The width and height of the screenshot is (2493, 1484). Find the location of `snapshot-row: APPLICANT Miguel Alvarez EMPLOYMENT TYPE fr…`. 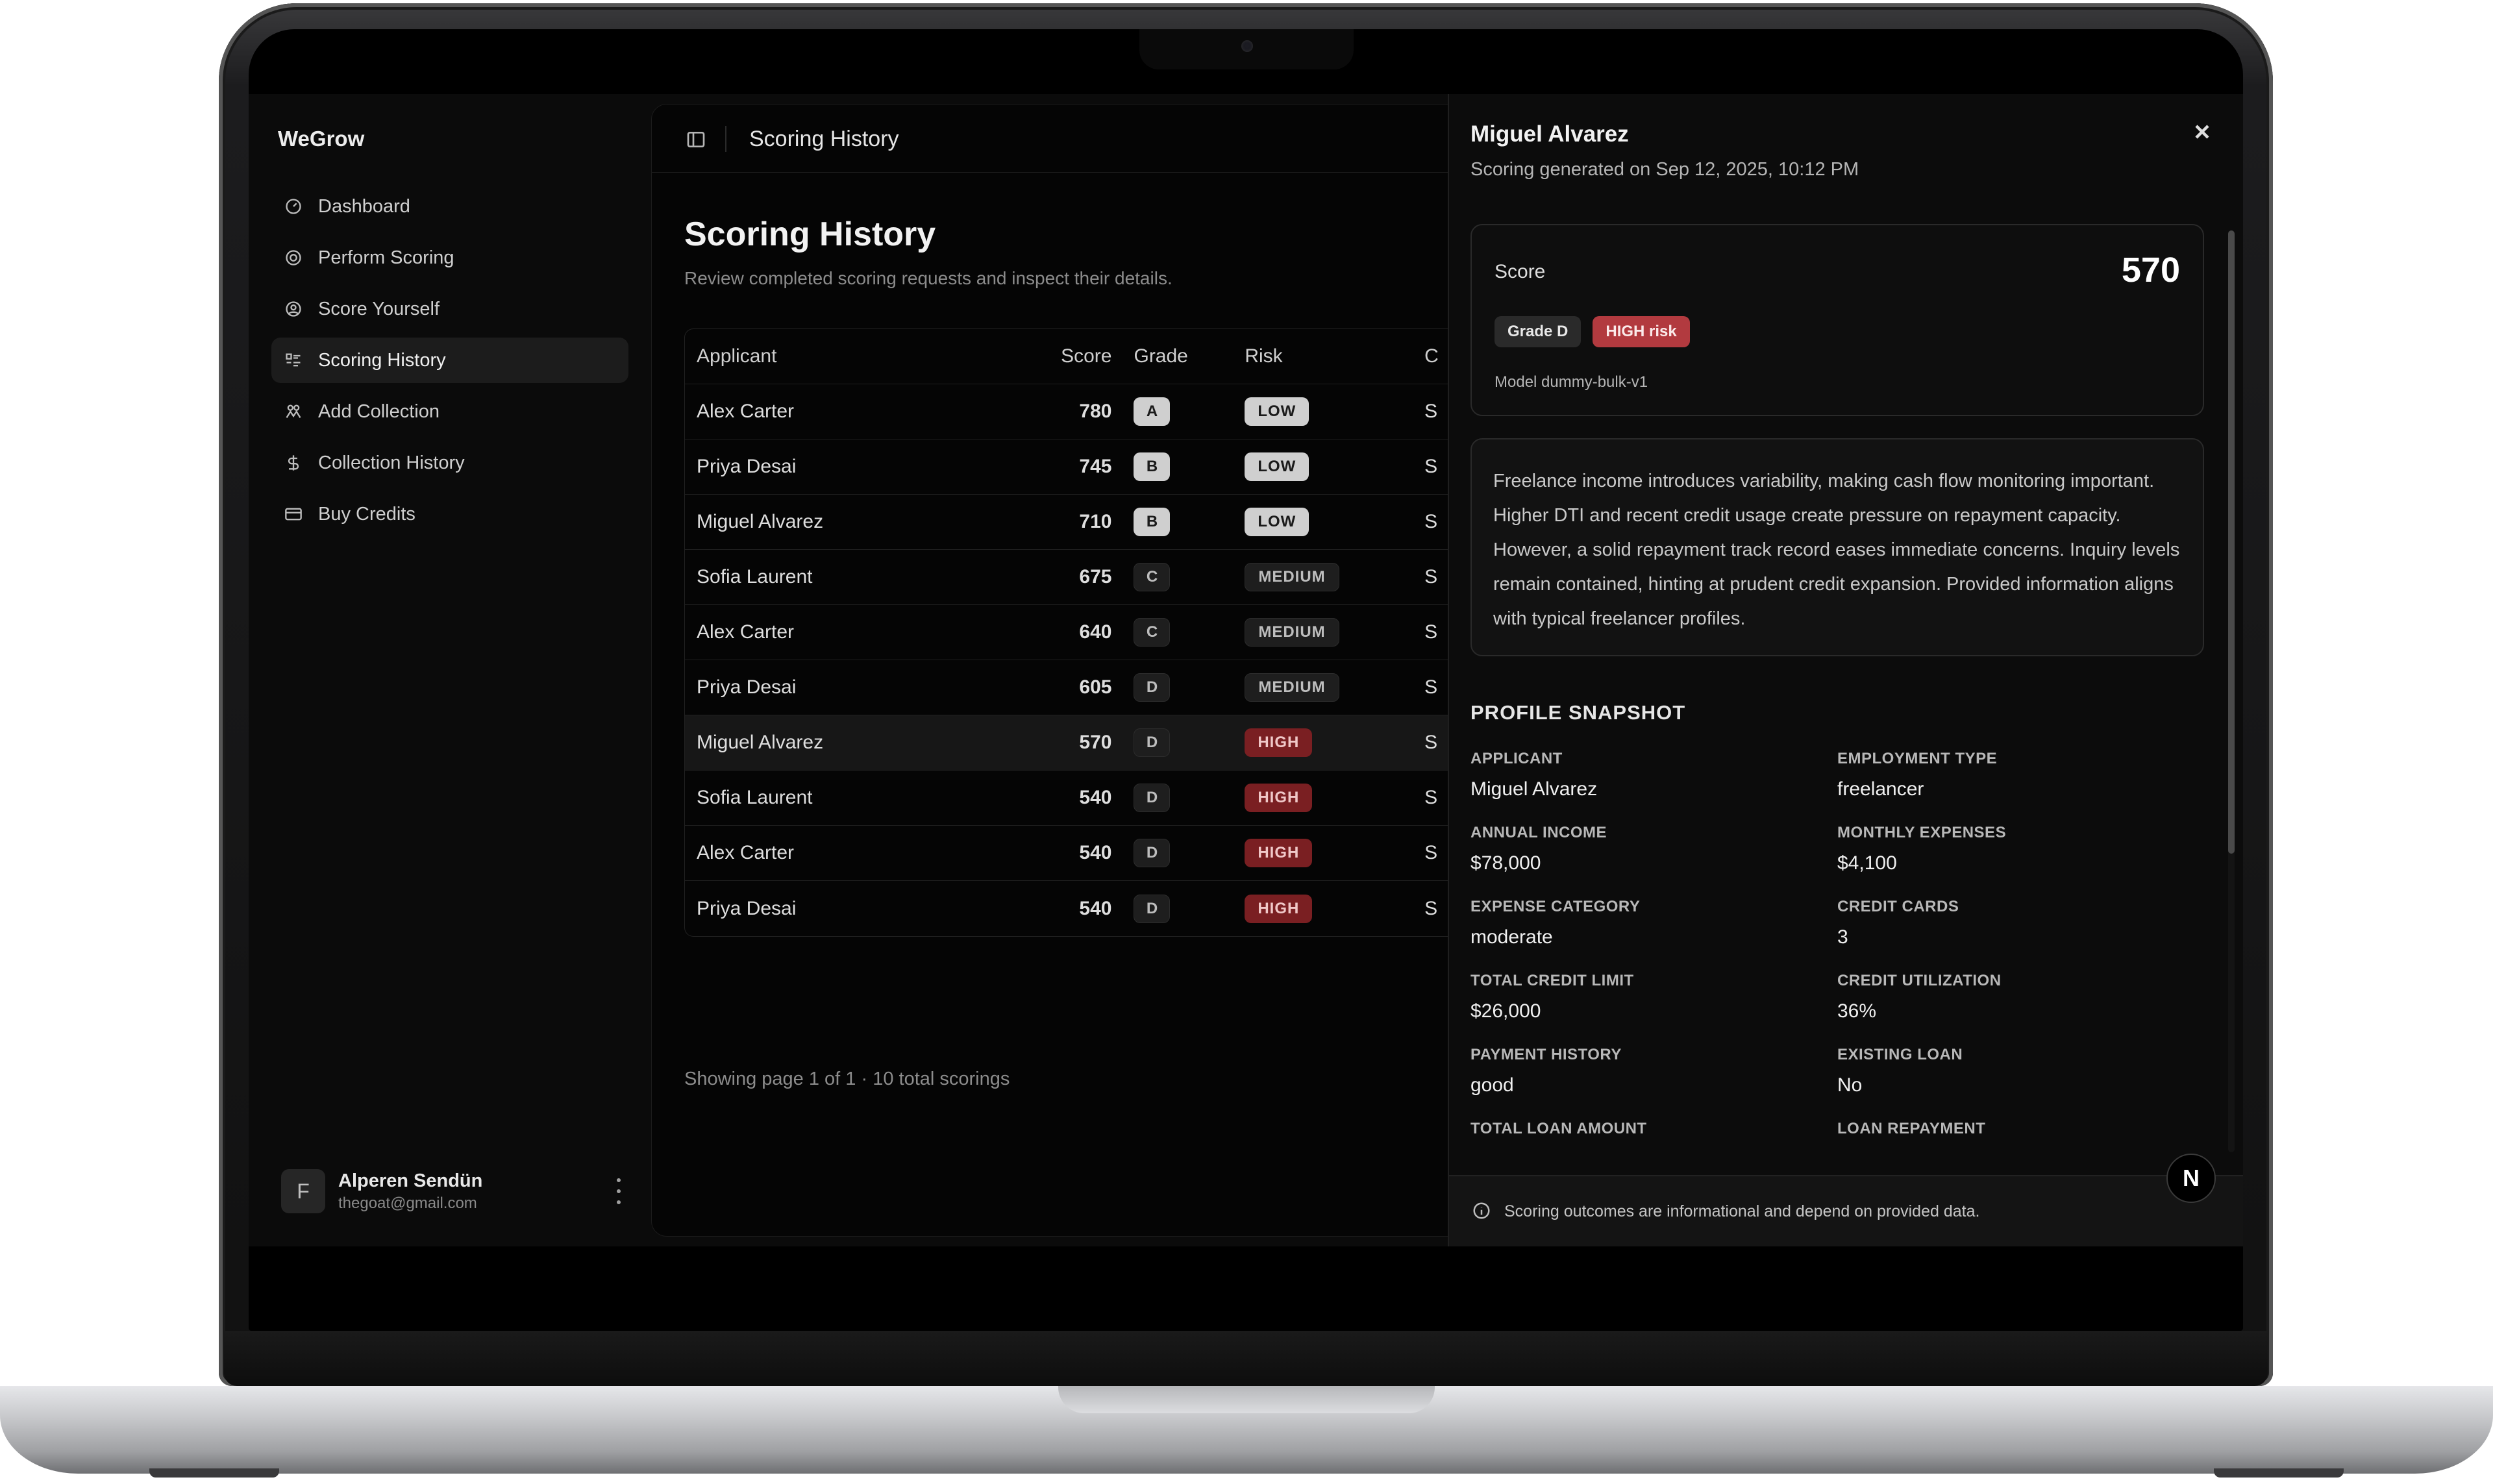

snapshot-row: APPLICANT Miguel Alvarez EMPLOYMENT TYPE fr… is located at coordinates (1837, 787).